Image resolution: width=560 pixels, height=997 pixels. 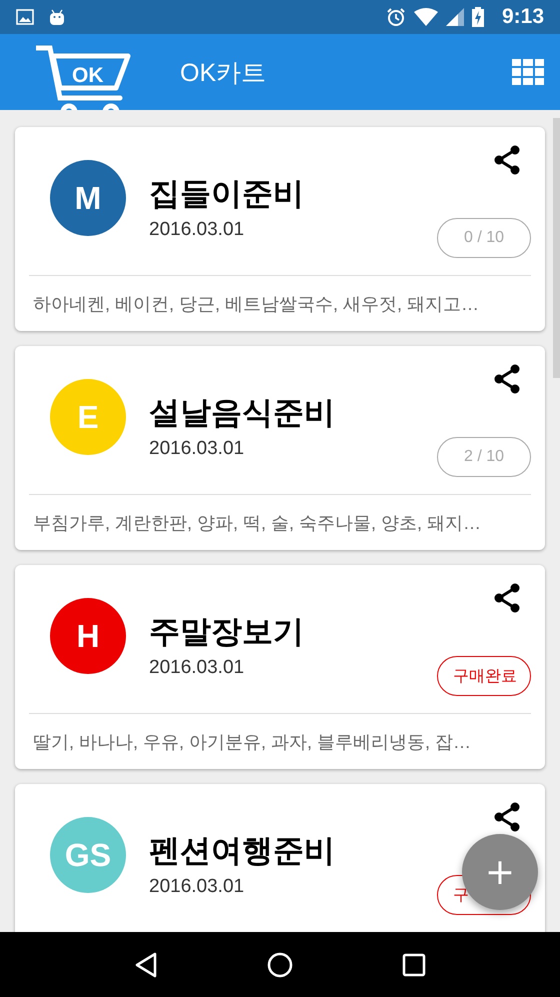 I want to click on android-icon, so click(x=57, y=17).